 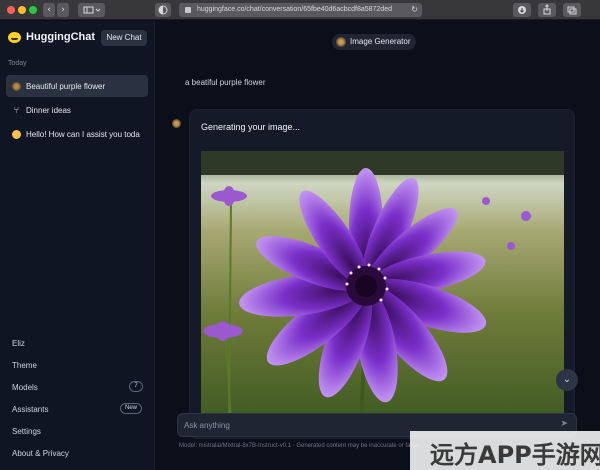 I want to click on chevron-down-icon: ⌄, so click(x=567, y=379).